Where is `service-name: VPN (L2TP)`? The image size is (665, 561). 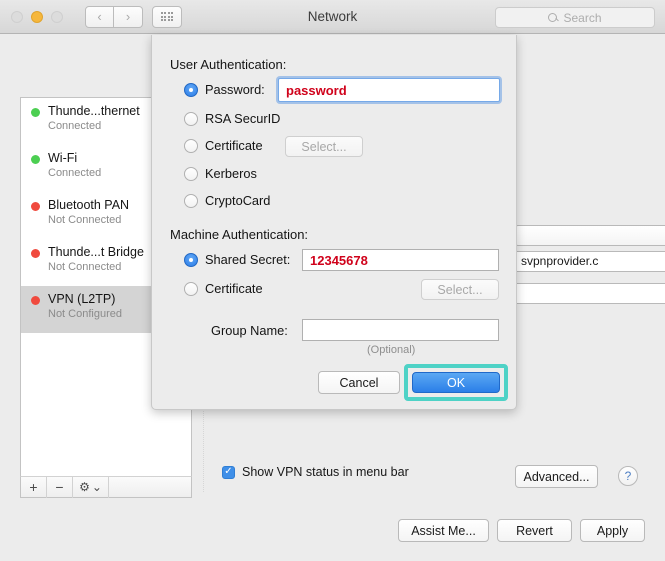 service-name: VPN (L2TP) is located at coordinates (82, 299).